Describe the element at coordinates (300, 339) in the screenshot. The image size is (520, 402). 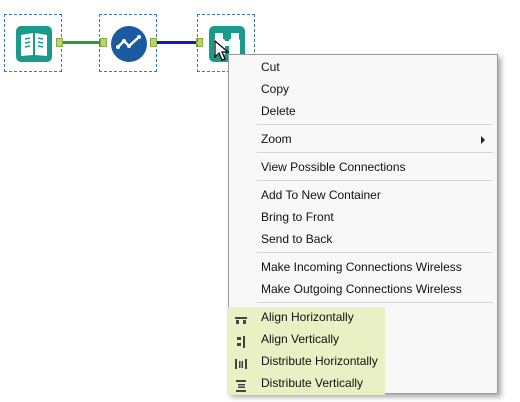
I see `menu-item-label: Align Vertically` at that location.